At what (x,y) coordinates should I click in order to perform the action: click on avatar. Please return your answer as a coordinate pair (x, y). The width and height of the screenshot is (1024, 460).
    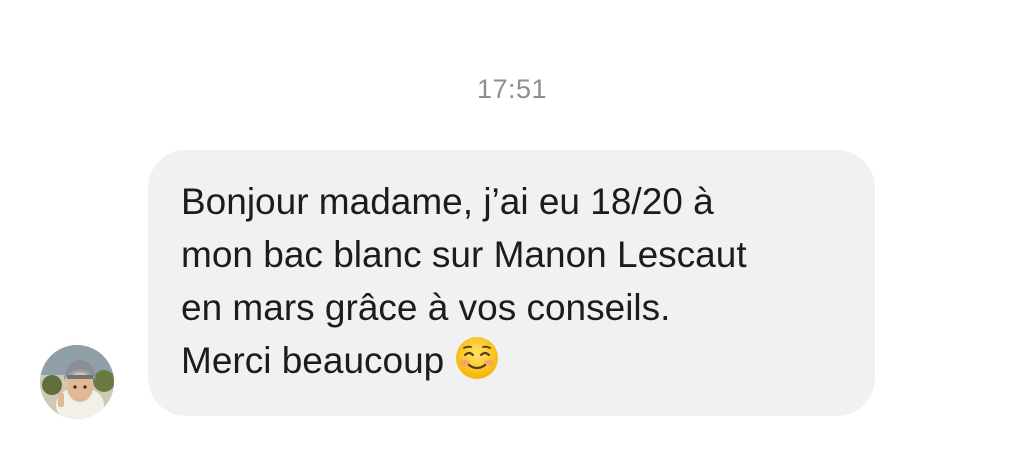
    Looking at the image, I should click on (77, 382).